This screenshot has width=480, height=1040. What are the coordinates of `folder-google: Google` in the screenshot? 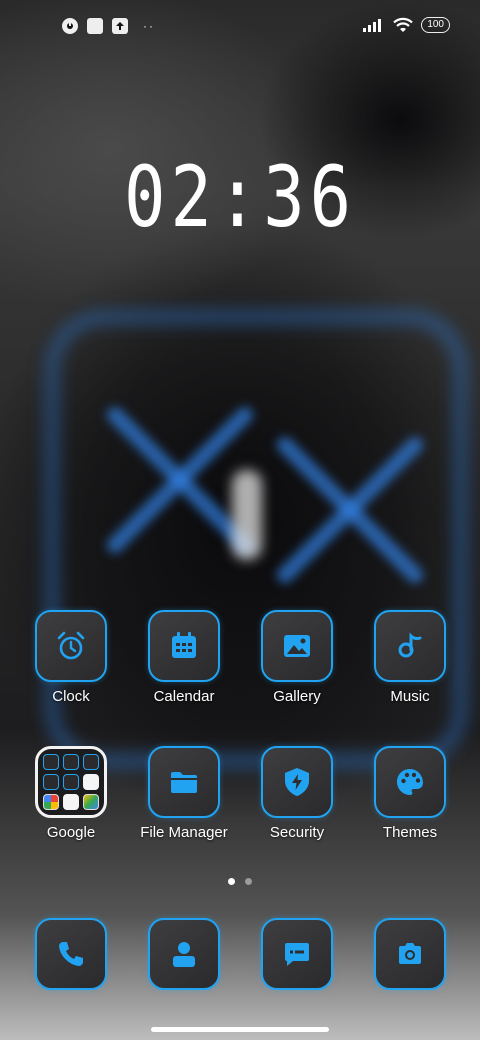 It's located at (71, 793).